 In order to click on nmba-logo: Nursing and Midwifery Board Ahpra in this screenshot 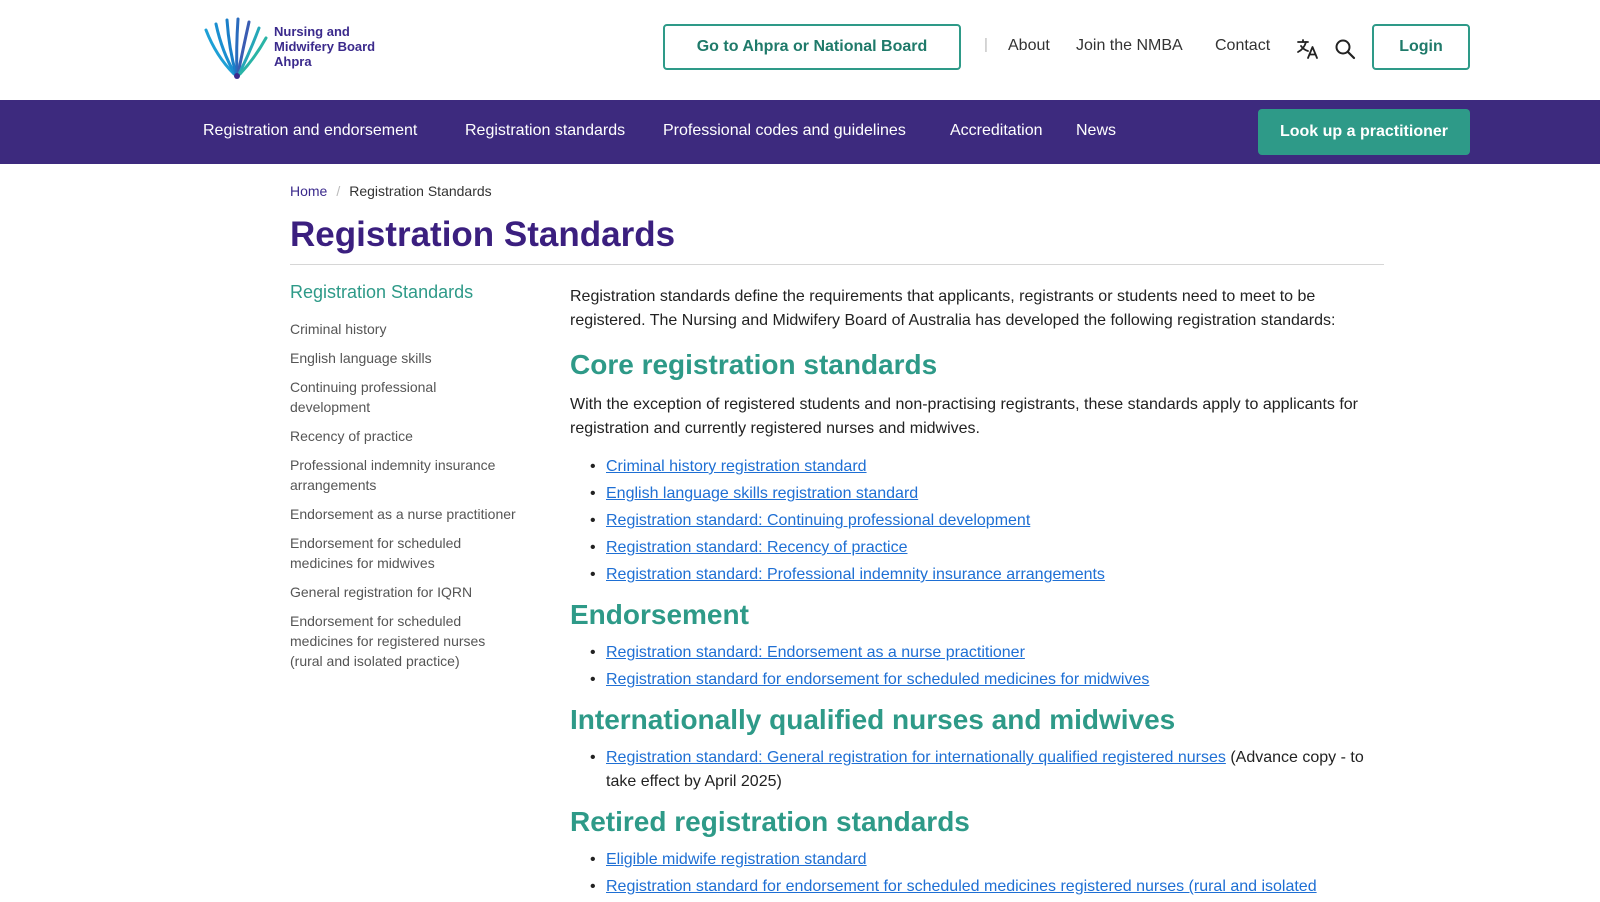, I will do `click(297, 48)`.